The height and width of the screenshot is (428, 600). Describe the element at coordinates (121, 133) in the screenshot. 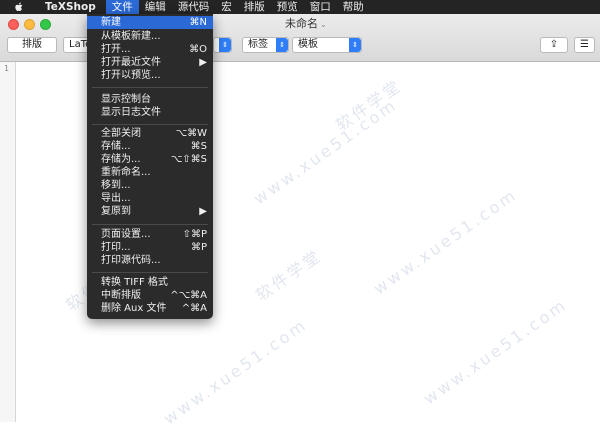

I see `menu-item-label: 全部关闭` at that location.